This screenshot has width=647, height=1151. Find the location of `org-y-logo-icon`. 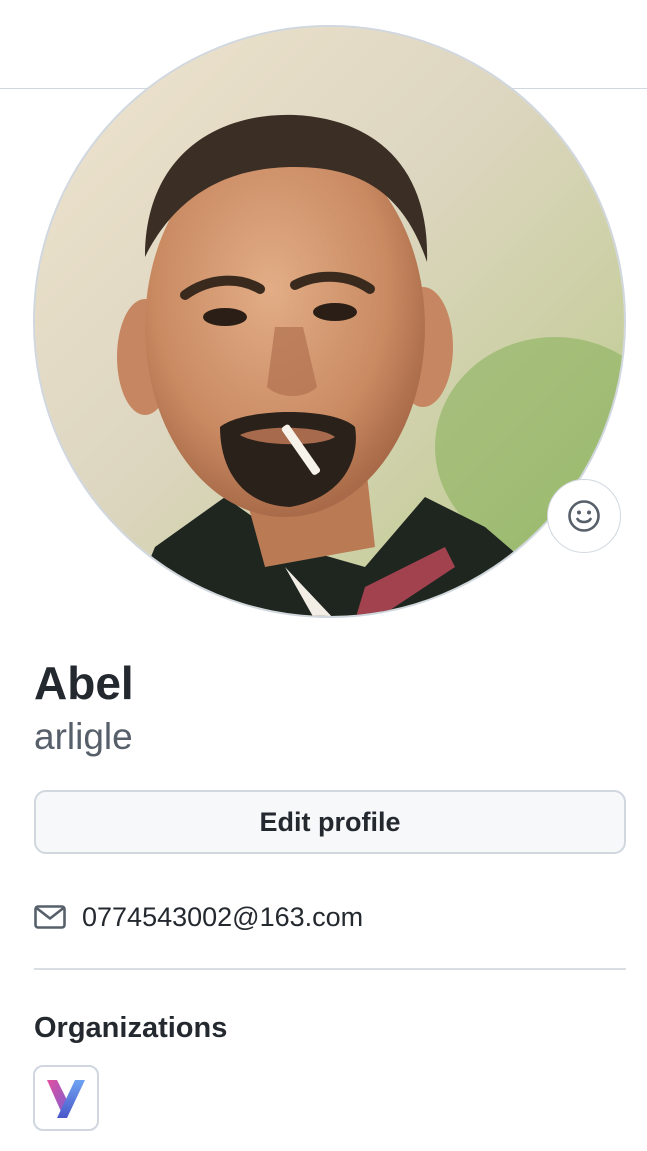

org-y-logo-icon is located at coordinates (66, 1099).